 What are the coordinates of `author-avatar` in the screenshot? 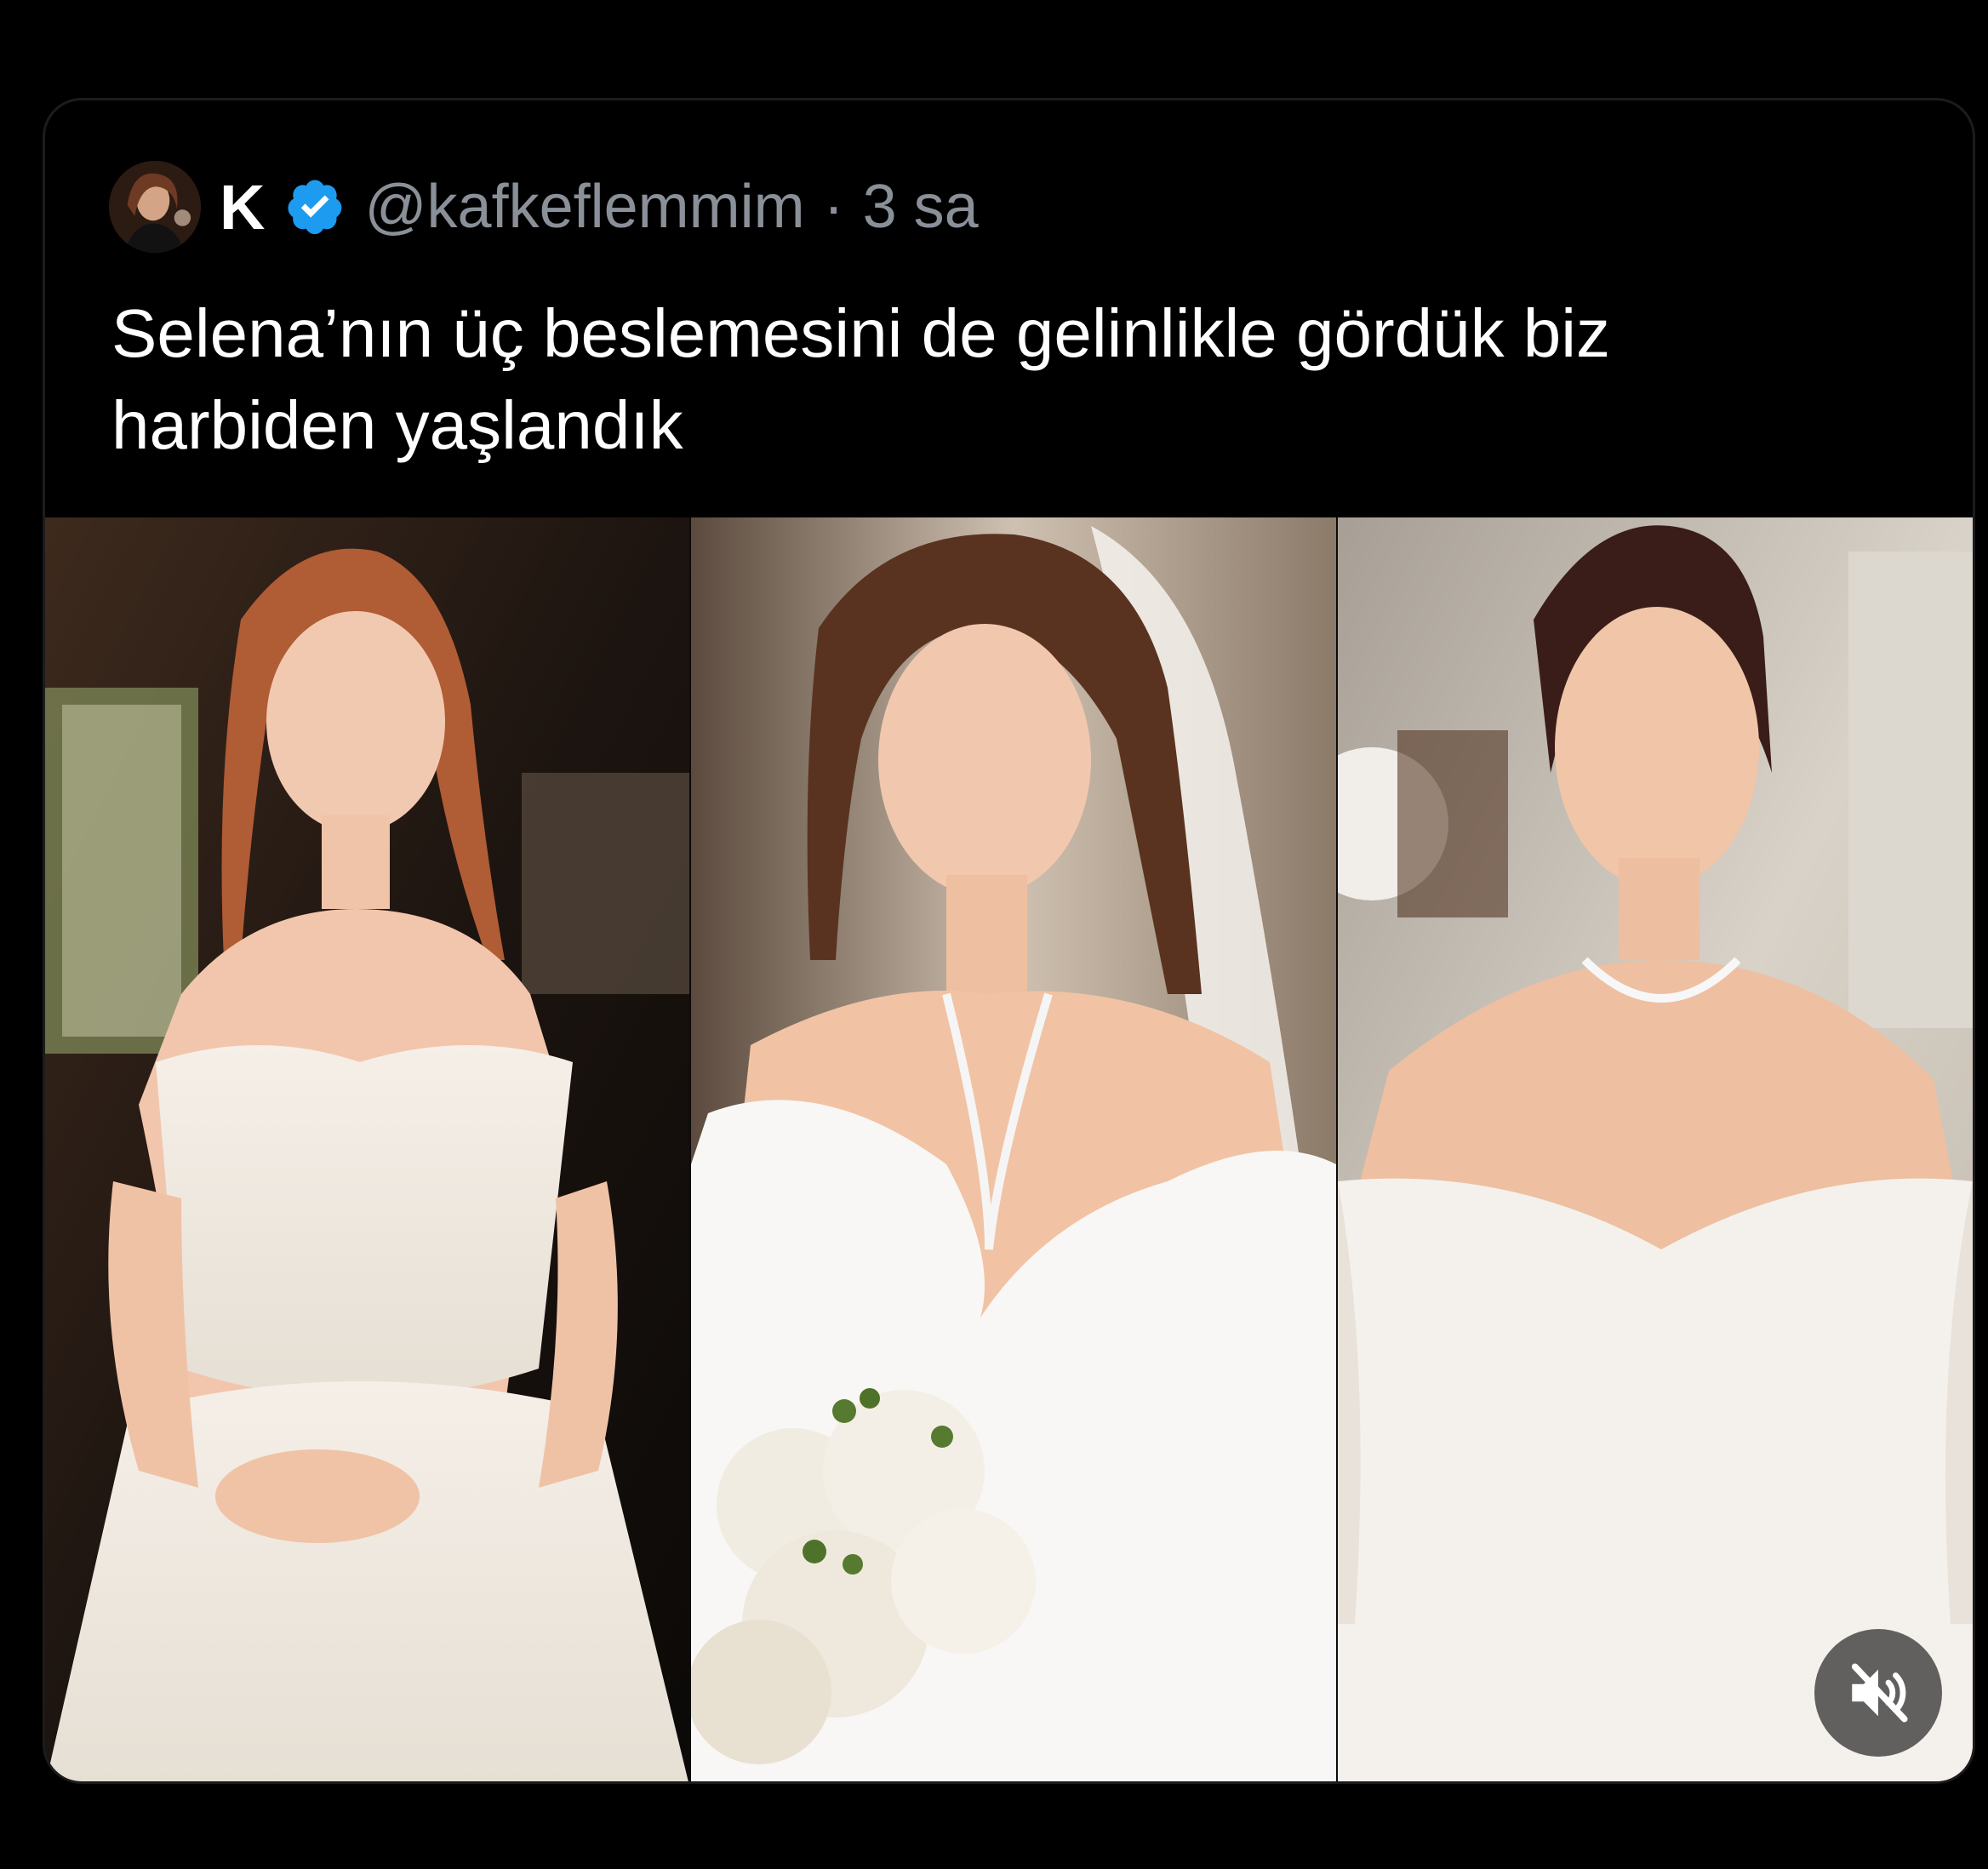 It's located at (155, 207).